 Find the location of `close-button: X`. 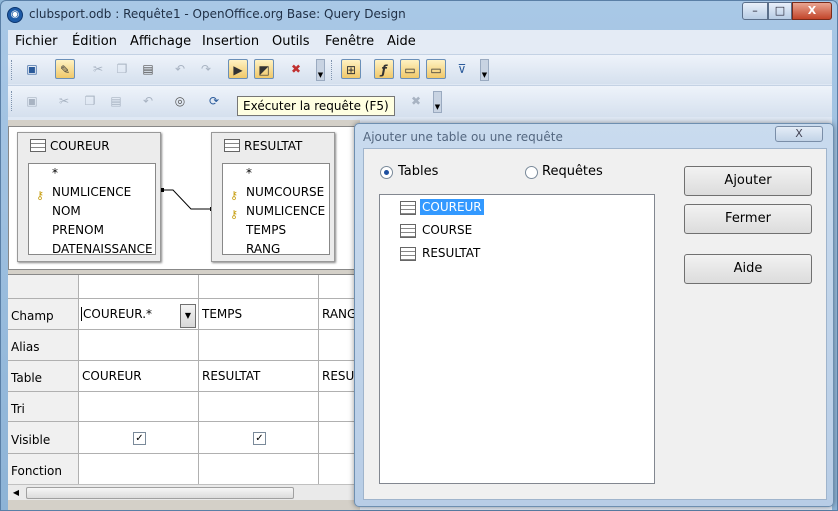

close-button: X is located at coordinates (812, 11).